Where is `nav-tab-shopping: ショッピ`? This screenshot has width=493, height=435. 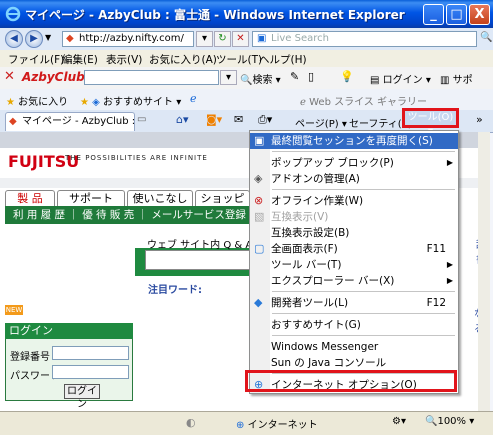
nav-tab-shopping: ショッピ is located at coordinates (222, 198).